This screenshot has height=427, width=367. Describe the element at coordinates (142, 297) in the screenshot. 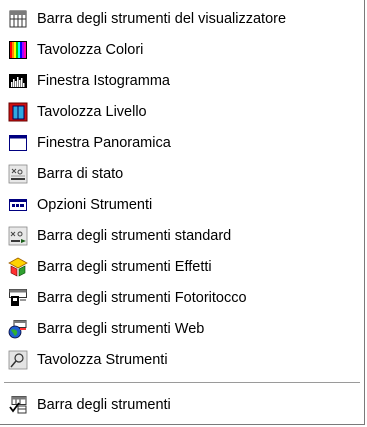

I see `menu-item-label: Barra degli strumenti Fotoritocco` at that location.